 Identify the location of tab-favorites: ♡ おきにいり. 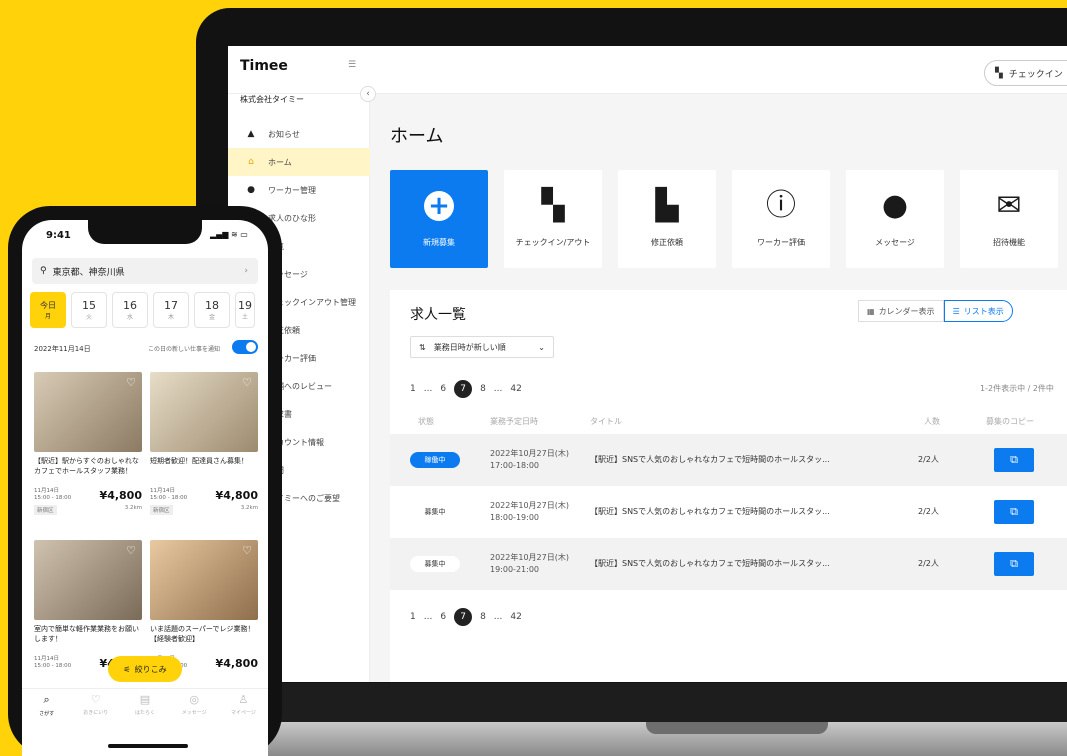
(95, 710).